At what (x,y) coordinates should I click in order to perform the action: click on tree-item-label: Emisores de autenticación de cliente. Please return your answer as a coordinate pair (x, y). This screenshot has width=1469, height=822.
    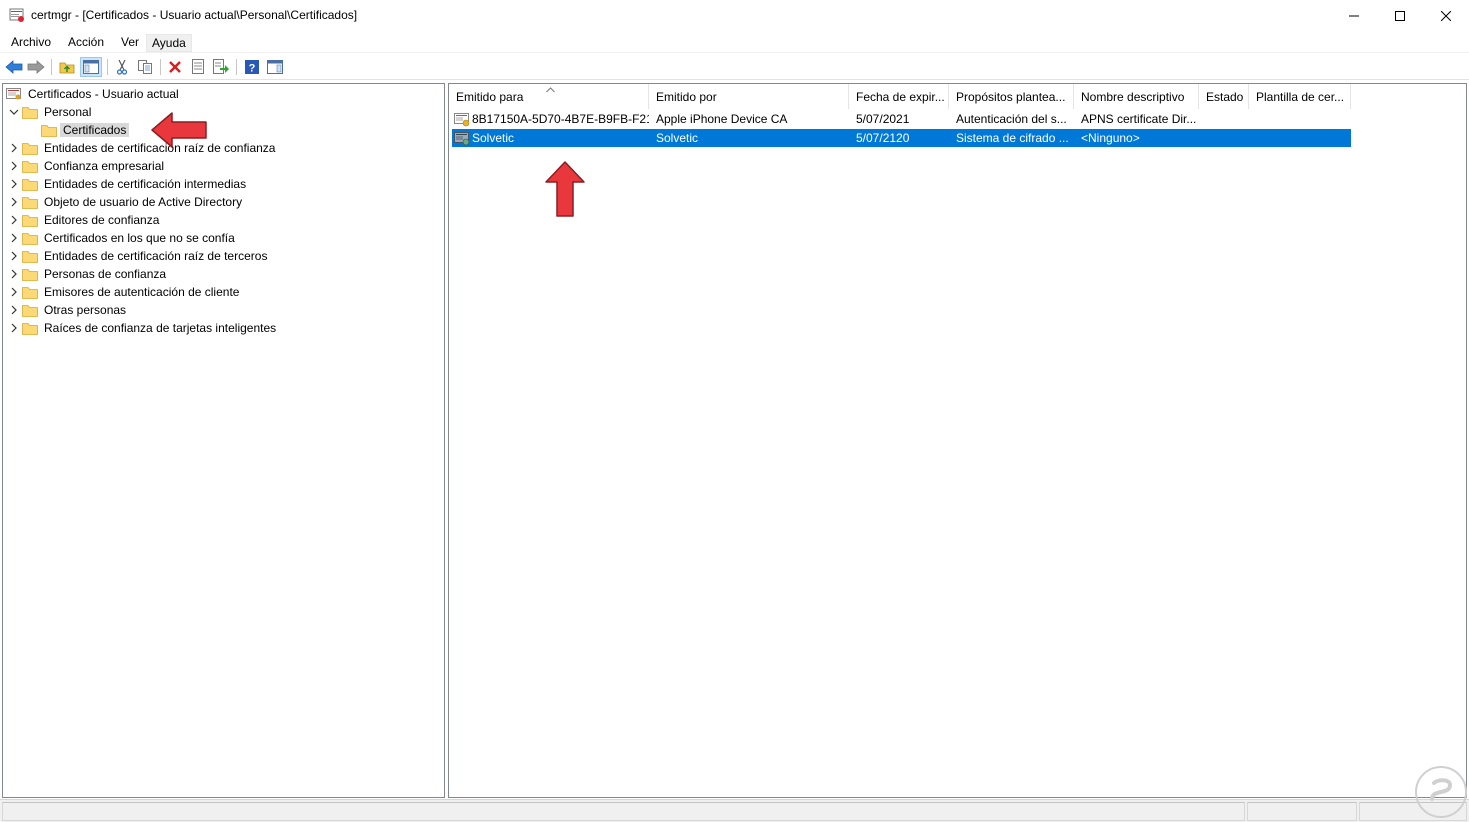
    Looking at the image, I should click on (142, 292).